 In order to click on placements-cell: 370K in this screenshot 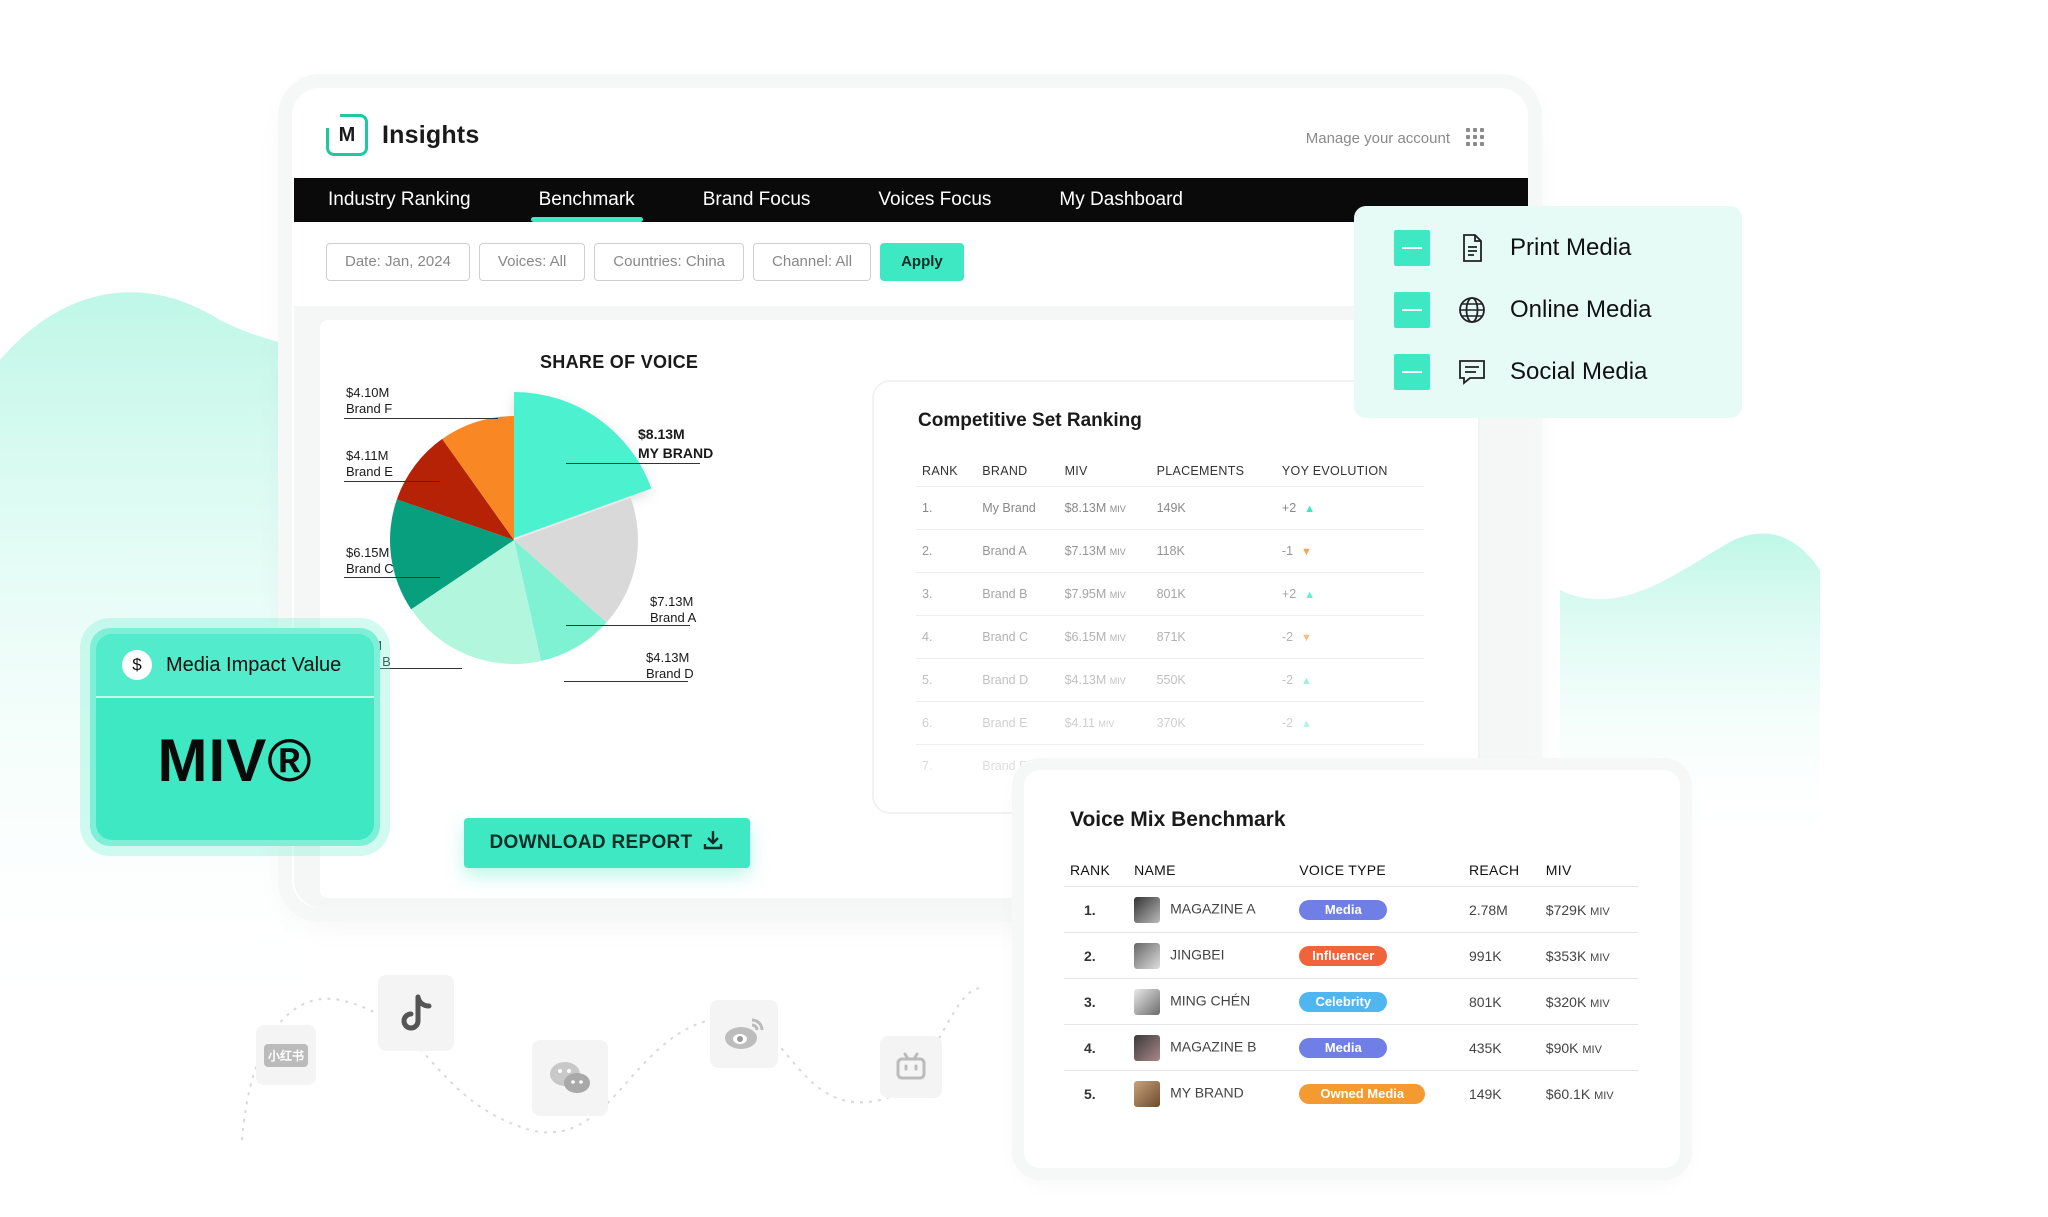, I will do `click(1213, 723)`.